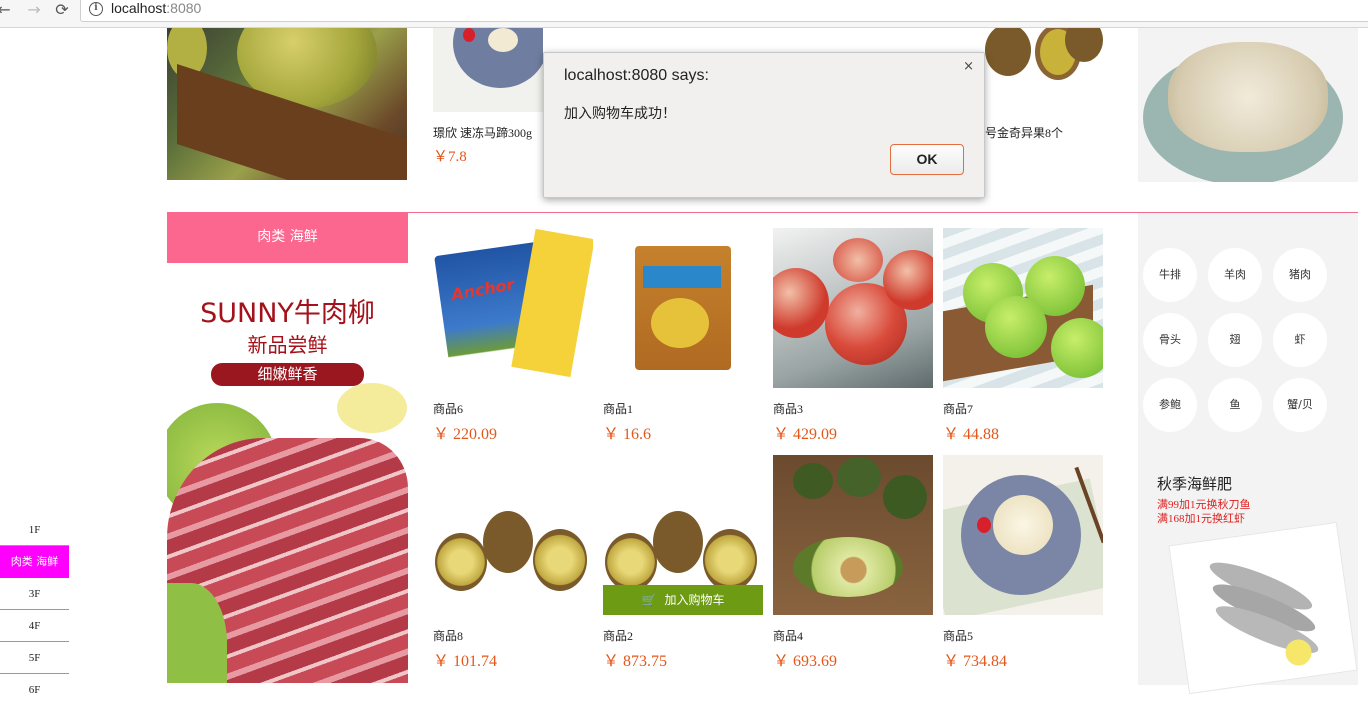 The height and width of the screenshot is (702, 1368). Describe the element at coordinates (448, 408) in the screenshot. I see `product-name: 商品6` at that location.